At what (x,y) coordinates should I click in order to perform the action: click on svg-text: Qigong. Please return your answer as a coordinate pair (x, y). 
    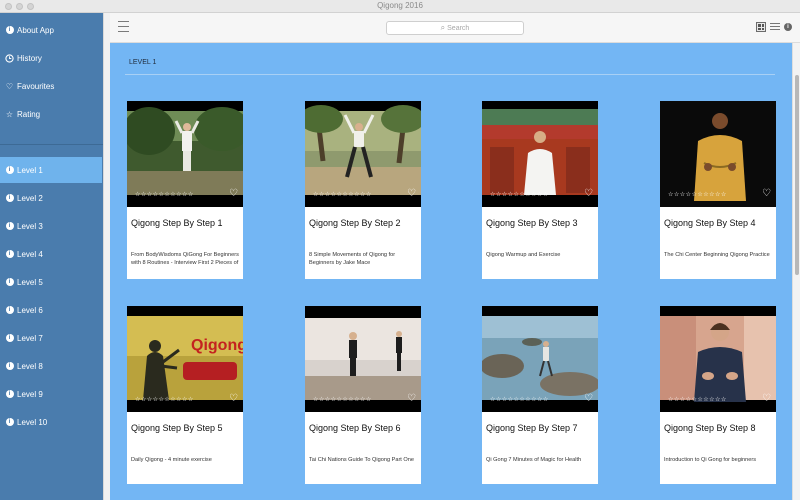
    Looking at the image, I should click on (217, 345).